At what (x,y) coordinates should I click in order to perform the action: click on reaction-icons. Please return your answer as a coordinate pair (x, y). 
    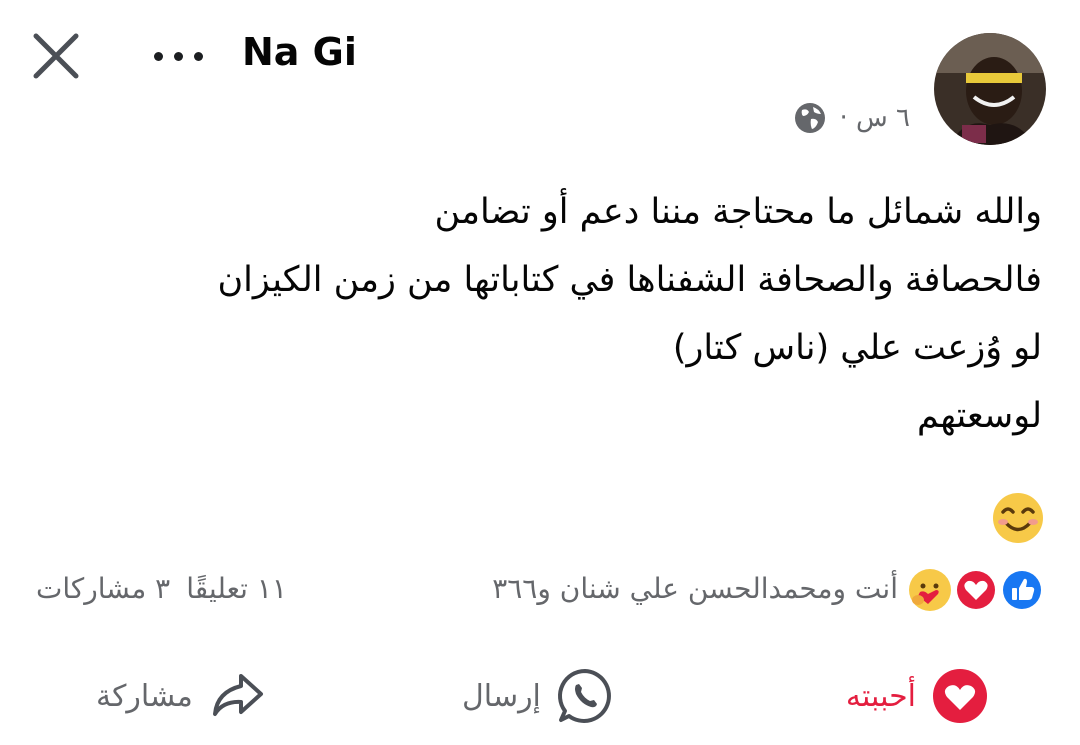
    Looking at the image, I should click on (977, 590).